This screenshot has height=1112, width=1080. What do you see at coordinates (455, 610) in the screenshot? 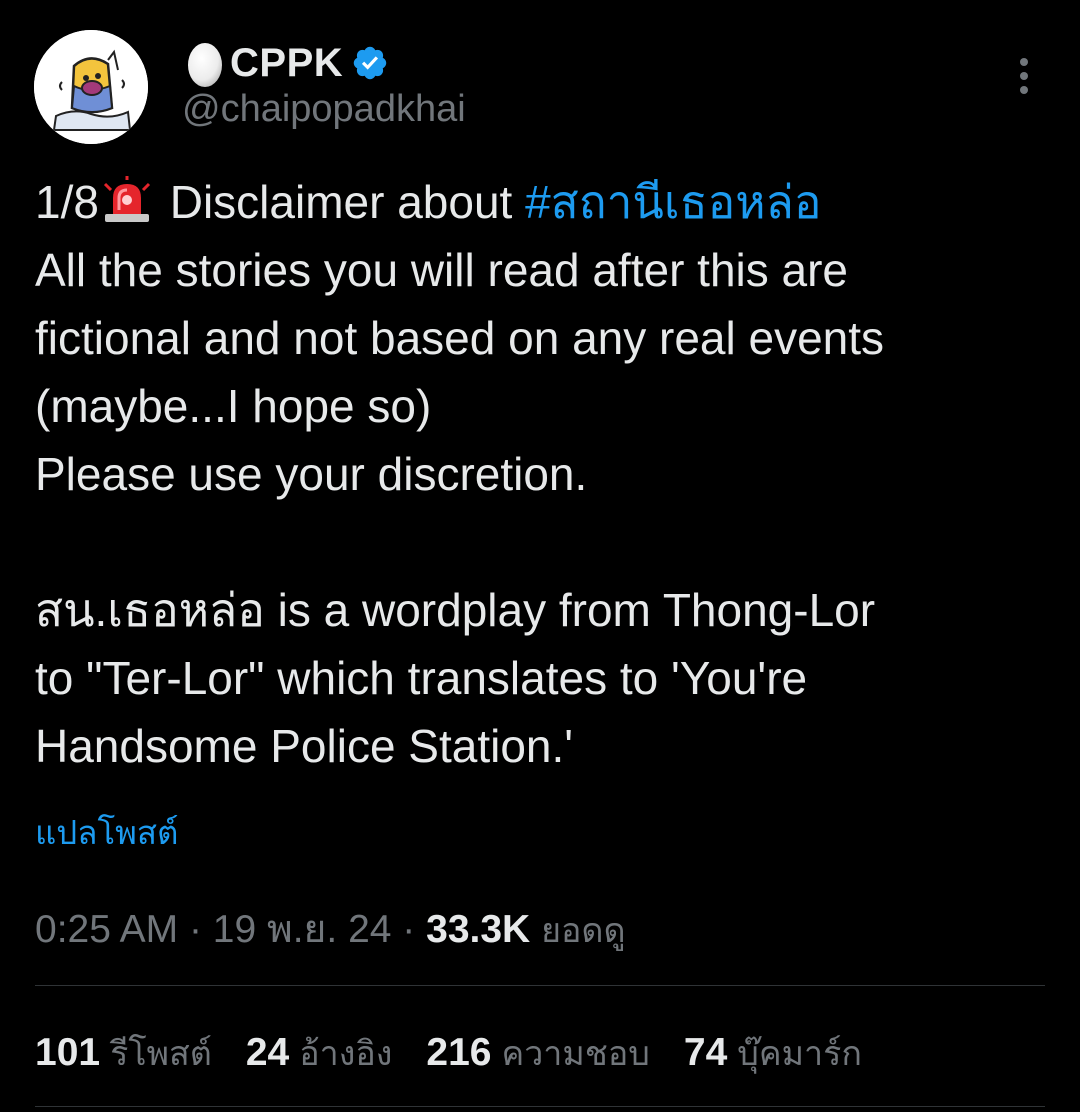
I see `tweet-line-7: สน.เธอหล่อ is a wordplay from Thong-Lor` at bounding box center [455, 610].